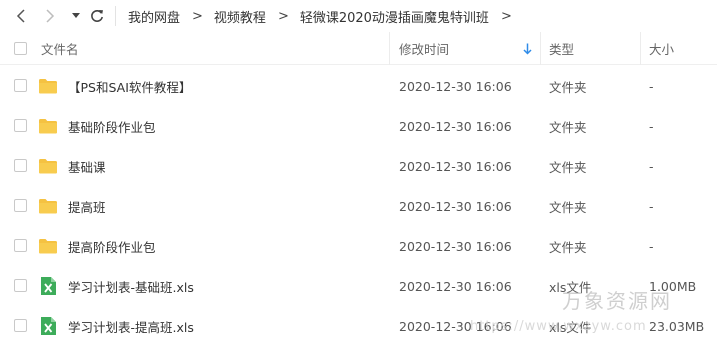 This screenshot has width=717, height=361. What do you see at coordinates (154, 16) in the screenshot?
I see `breadcrumb-item-my-drive: 我的网盘` at bounding box center [154, 16].